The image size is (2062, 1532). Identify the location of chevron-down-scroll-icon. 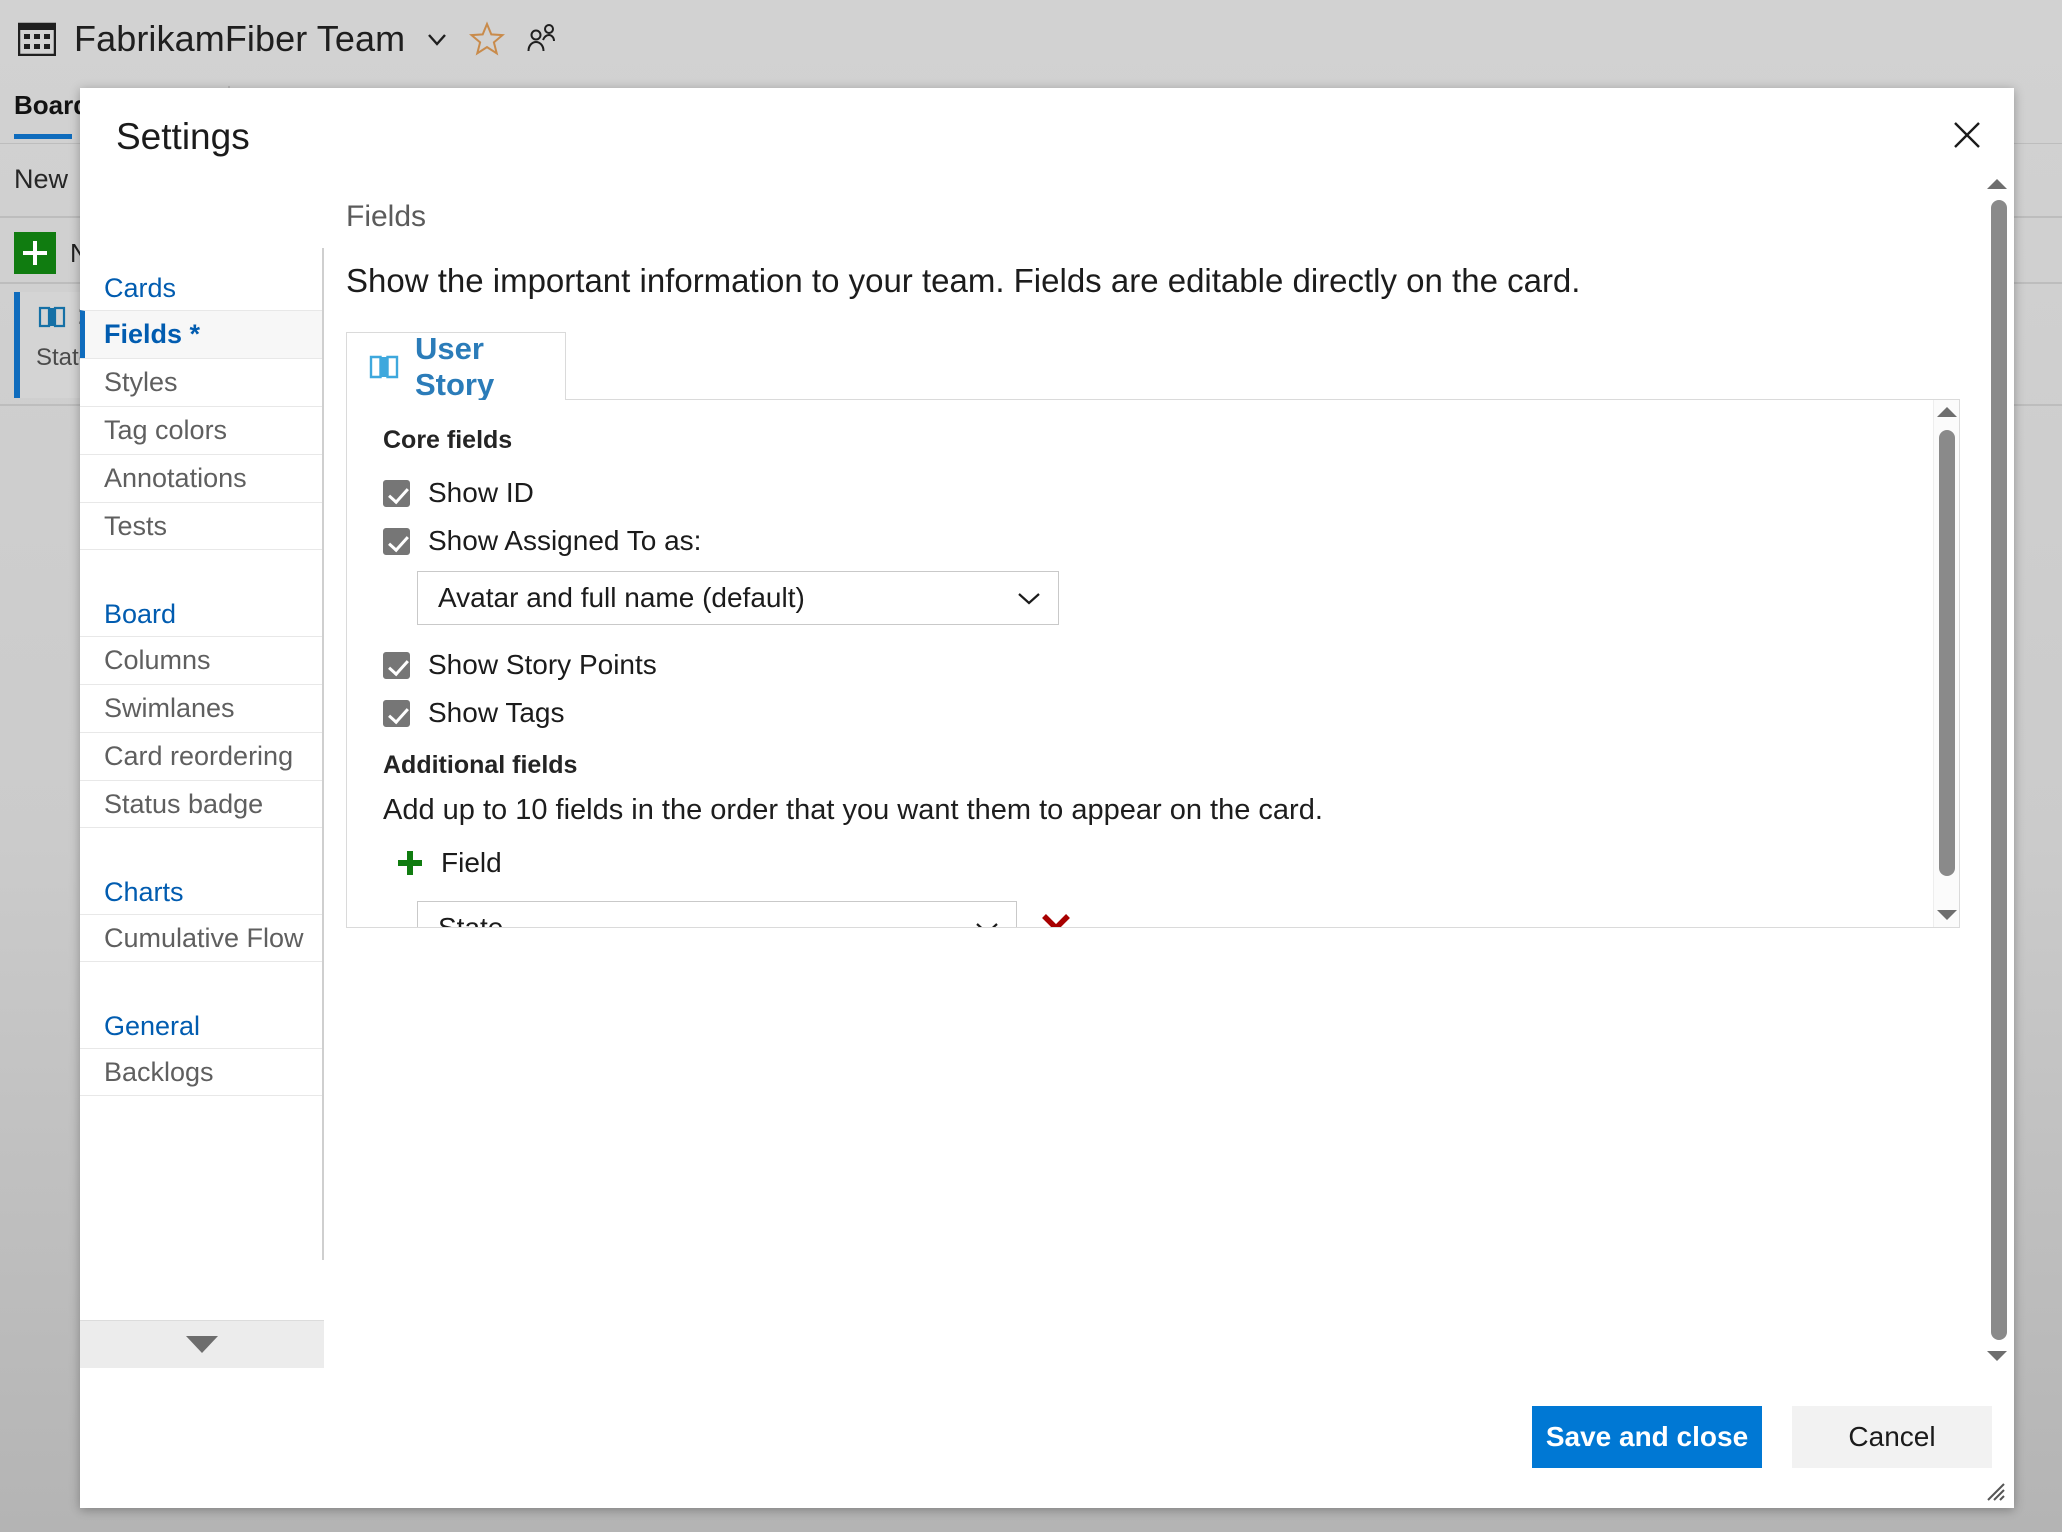
(202, 1344).